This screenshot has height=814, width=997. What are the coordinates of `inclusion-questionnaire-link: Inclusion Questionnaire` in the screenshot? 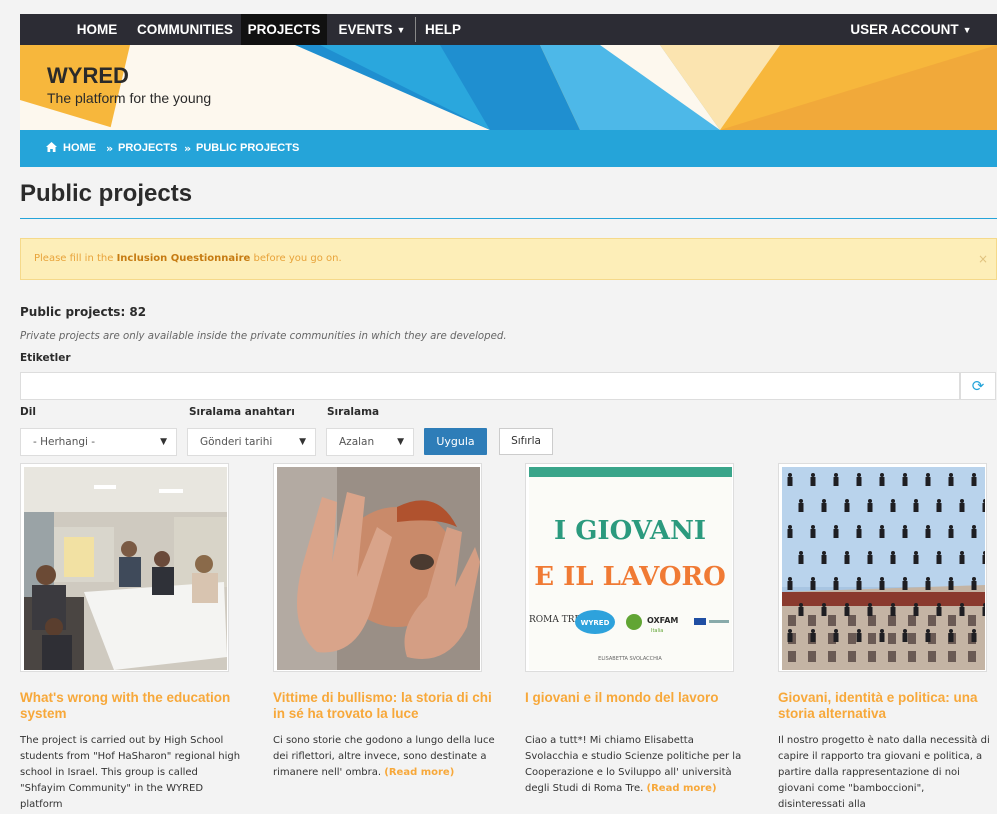 It's located at (184, 258).